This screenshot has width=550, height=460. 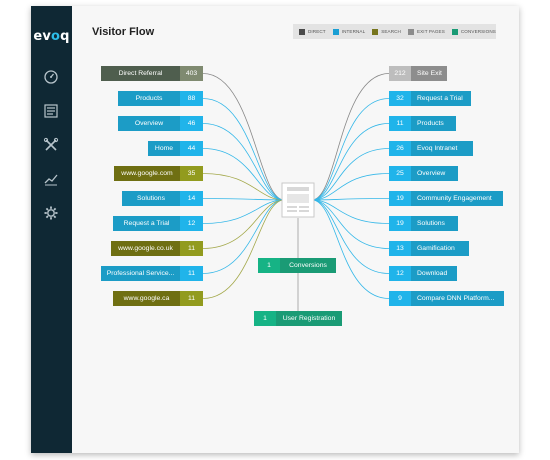 What do you see at coordinates (149, 98) in the screenshot?
I see `source-label: Products` at bounding box center [149, 98].